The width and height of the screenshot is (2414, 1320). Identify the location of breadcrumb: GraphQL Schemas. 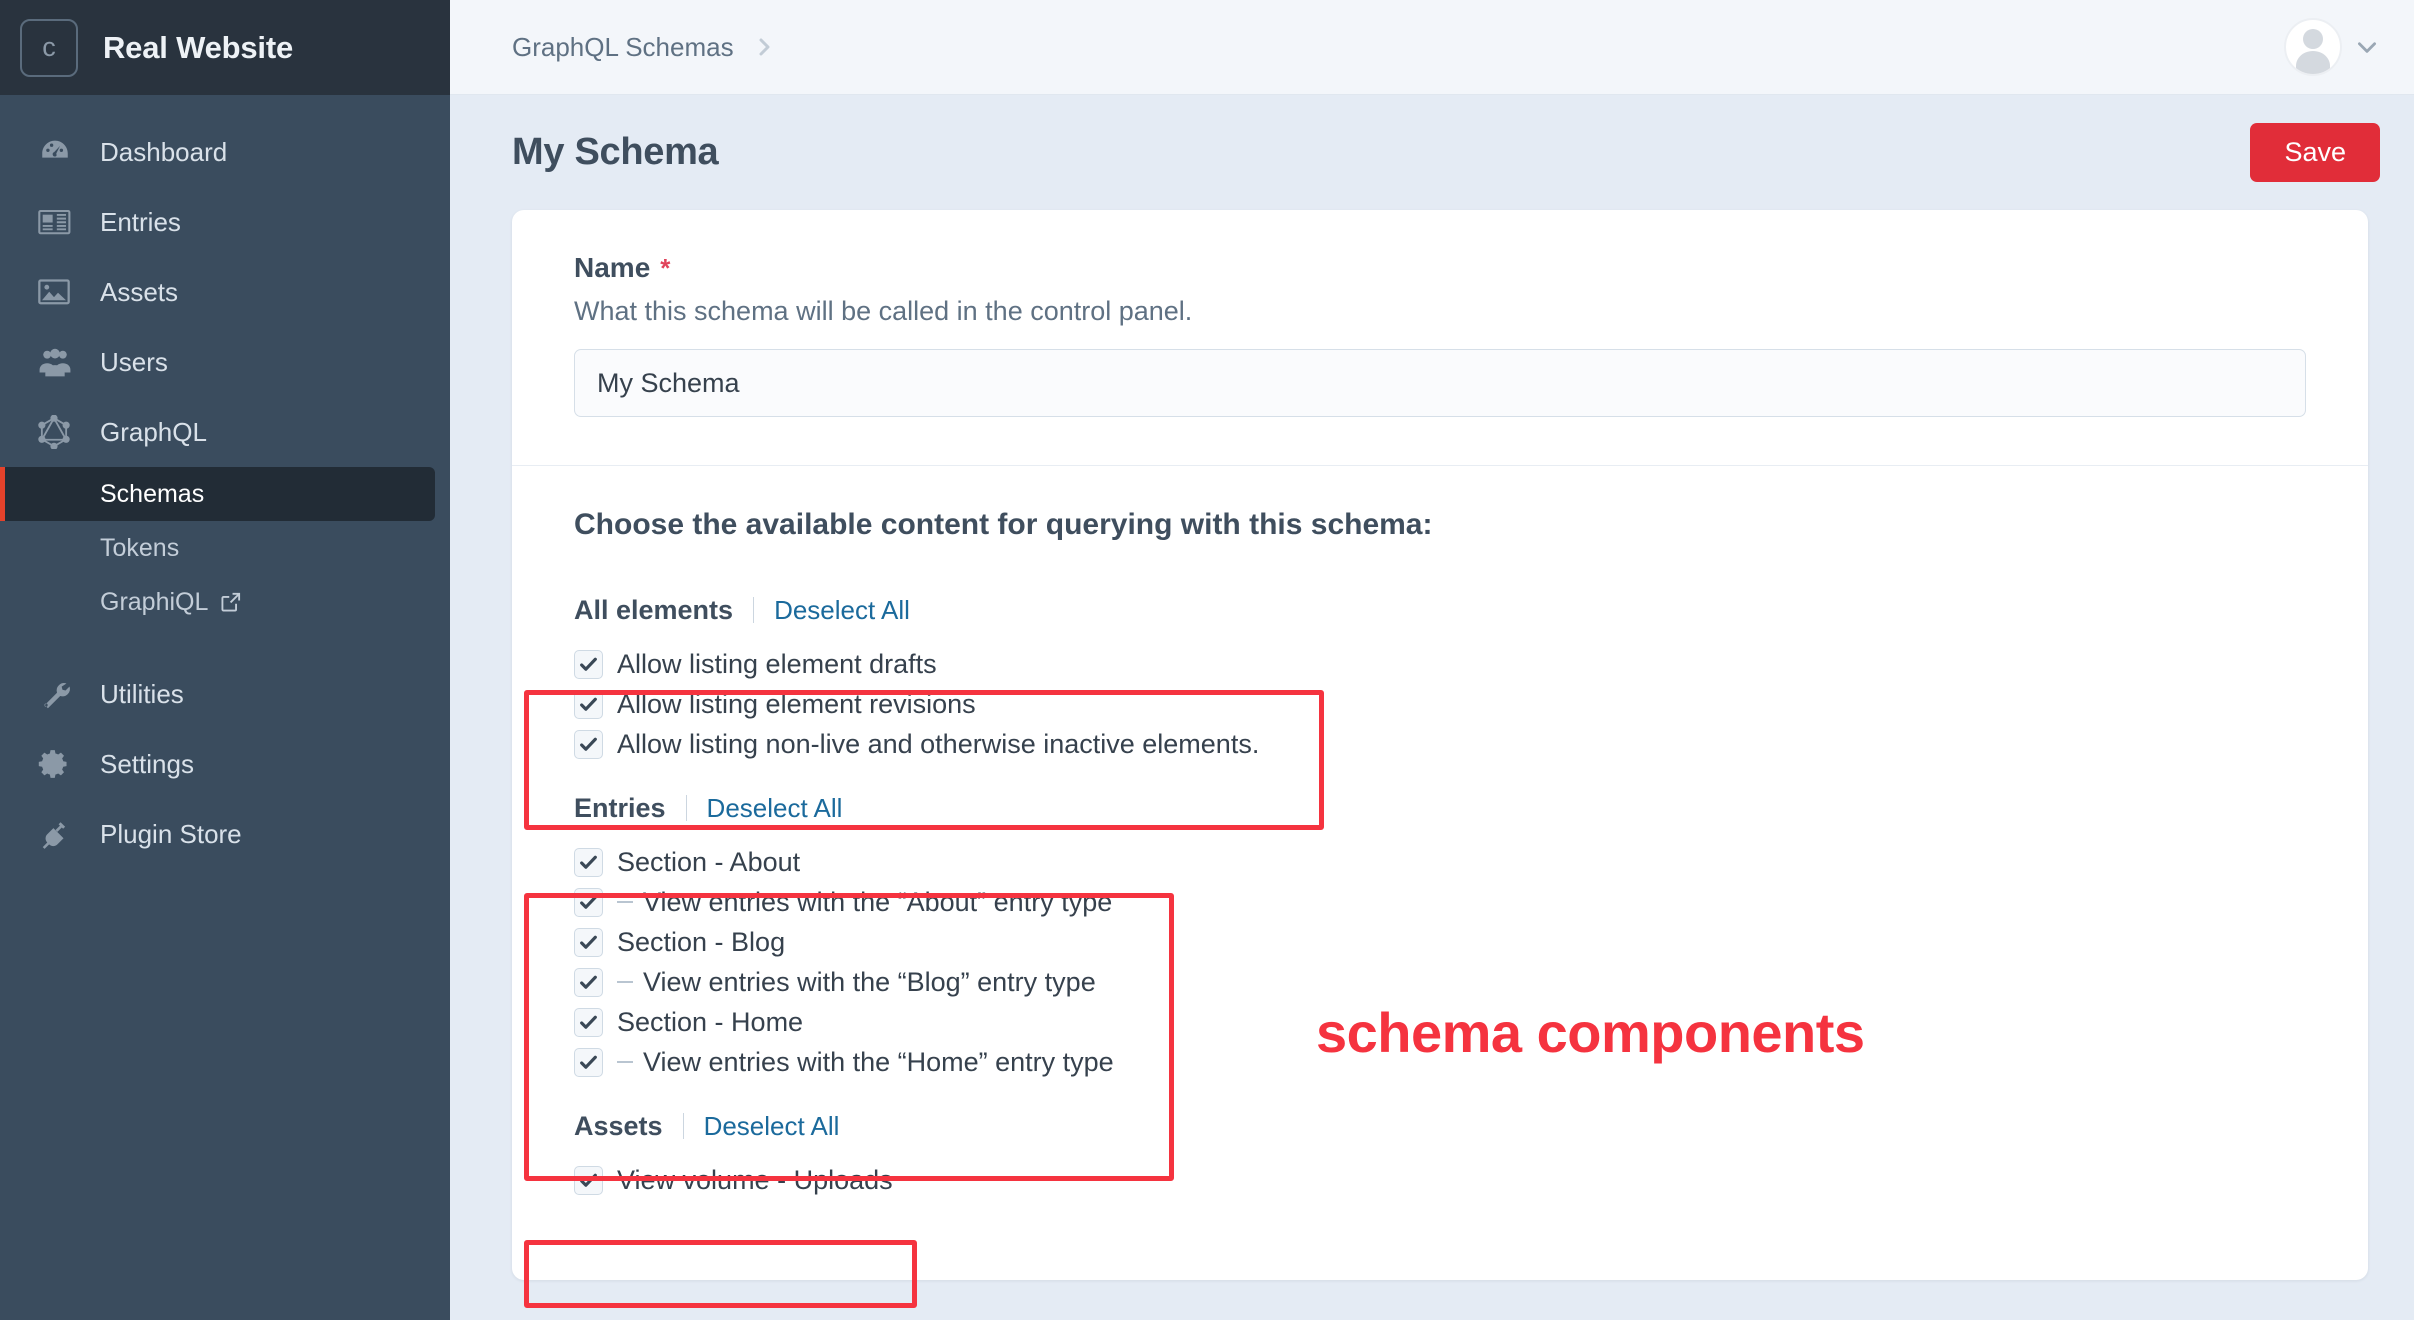
(644, 47).